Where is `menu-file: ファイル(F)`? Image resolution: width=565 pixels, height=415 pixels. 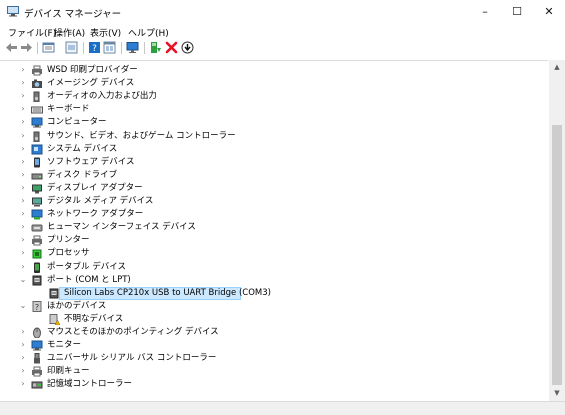
menu-file: ファイル(F) is located at coordinates (32, 32).